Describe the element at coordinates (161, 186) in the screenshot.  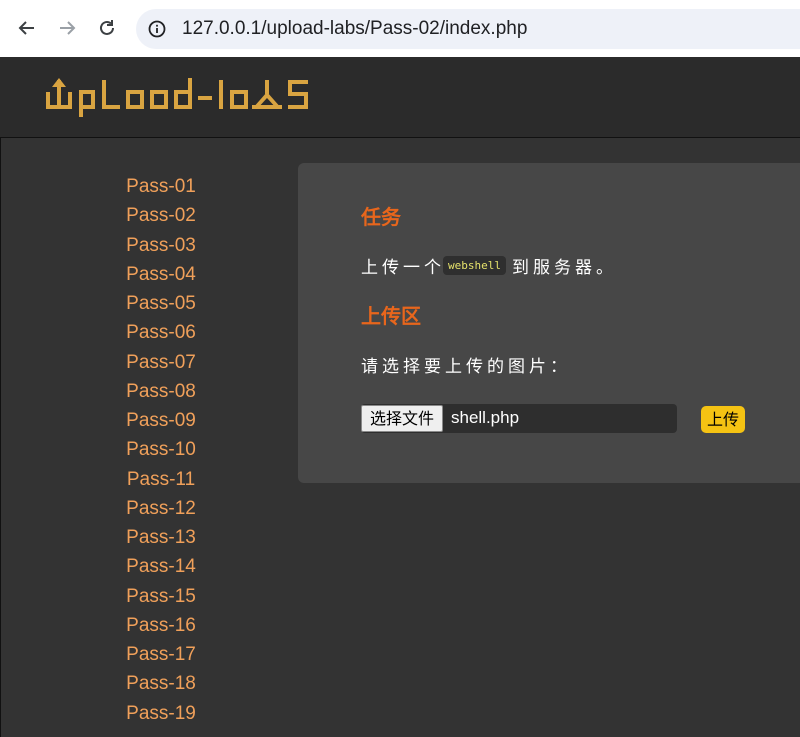
I see `sidebar-item-pass-01: Pass-01` at that location.